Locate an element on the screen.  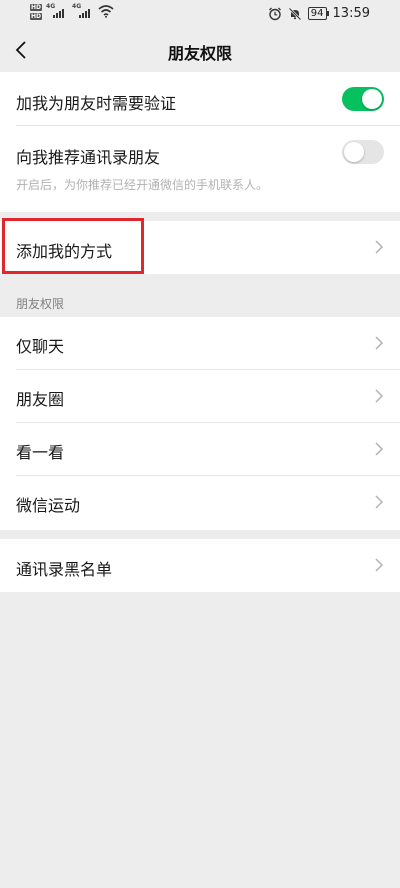
battery-indicator: 94 is located at coordinates (318, 13).